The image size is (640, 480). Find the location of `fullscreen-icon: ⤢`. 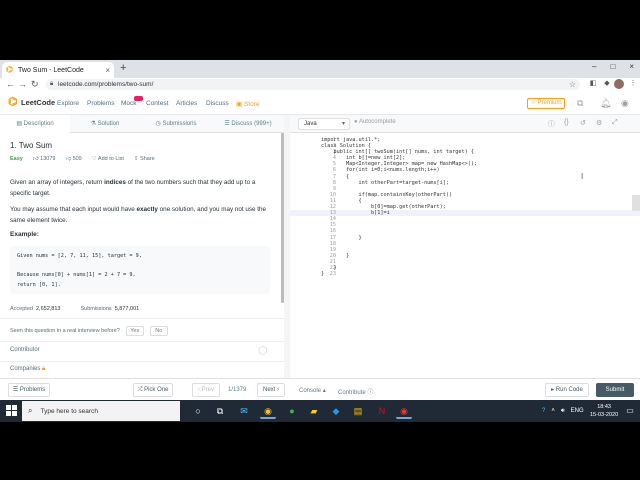

fullscreen-icon: ⤢ is located at coordinates (615, 123).